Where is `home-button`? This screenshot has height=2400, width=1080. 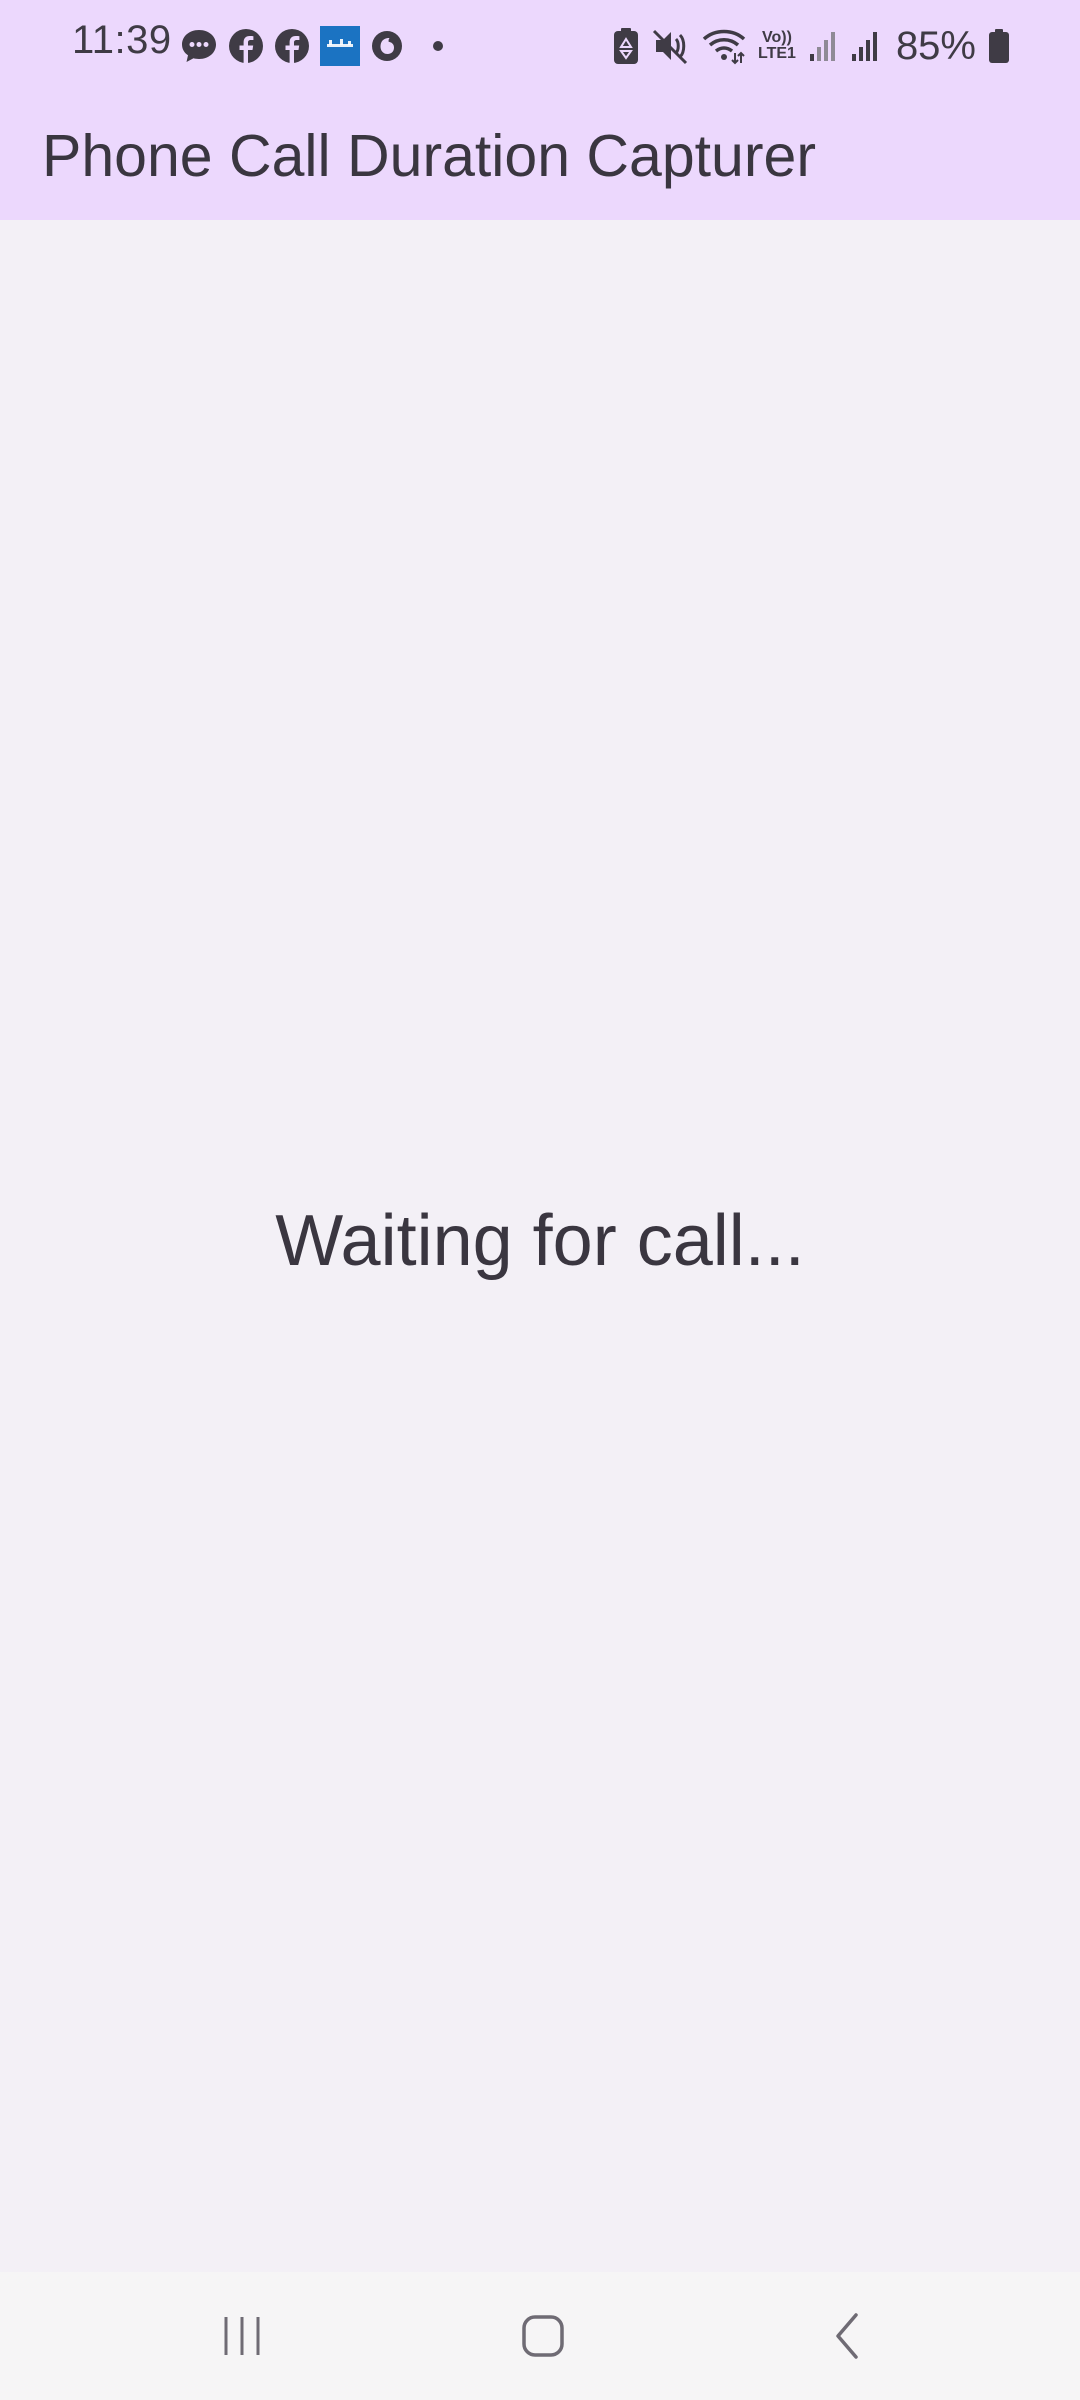
home-button is located at coordinates (543, 2336).